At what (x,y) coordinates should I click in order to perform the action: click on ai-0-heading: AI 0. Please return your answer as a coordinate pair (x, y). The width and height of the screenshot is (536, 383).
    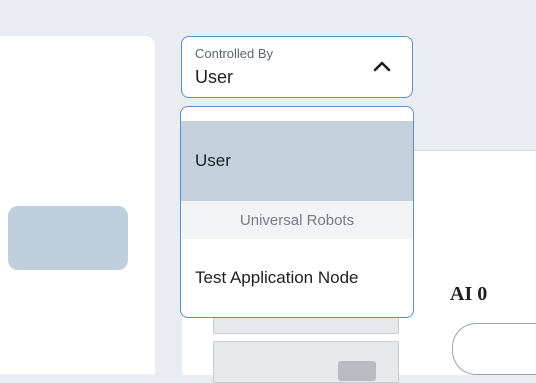
    Looking at the image, I should click on (469, 294).